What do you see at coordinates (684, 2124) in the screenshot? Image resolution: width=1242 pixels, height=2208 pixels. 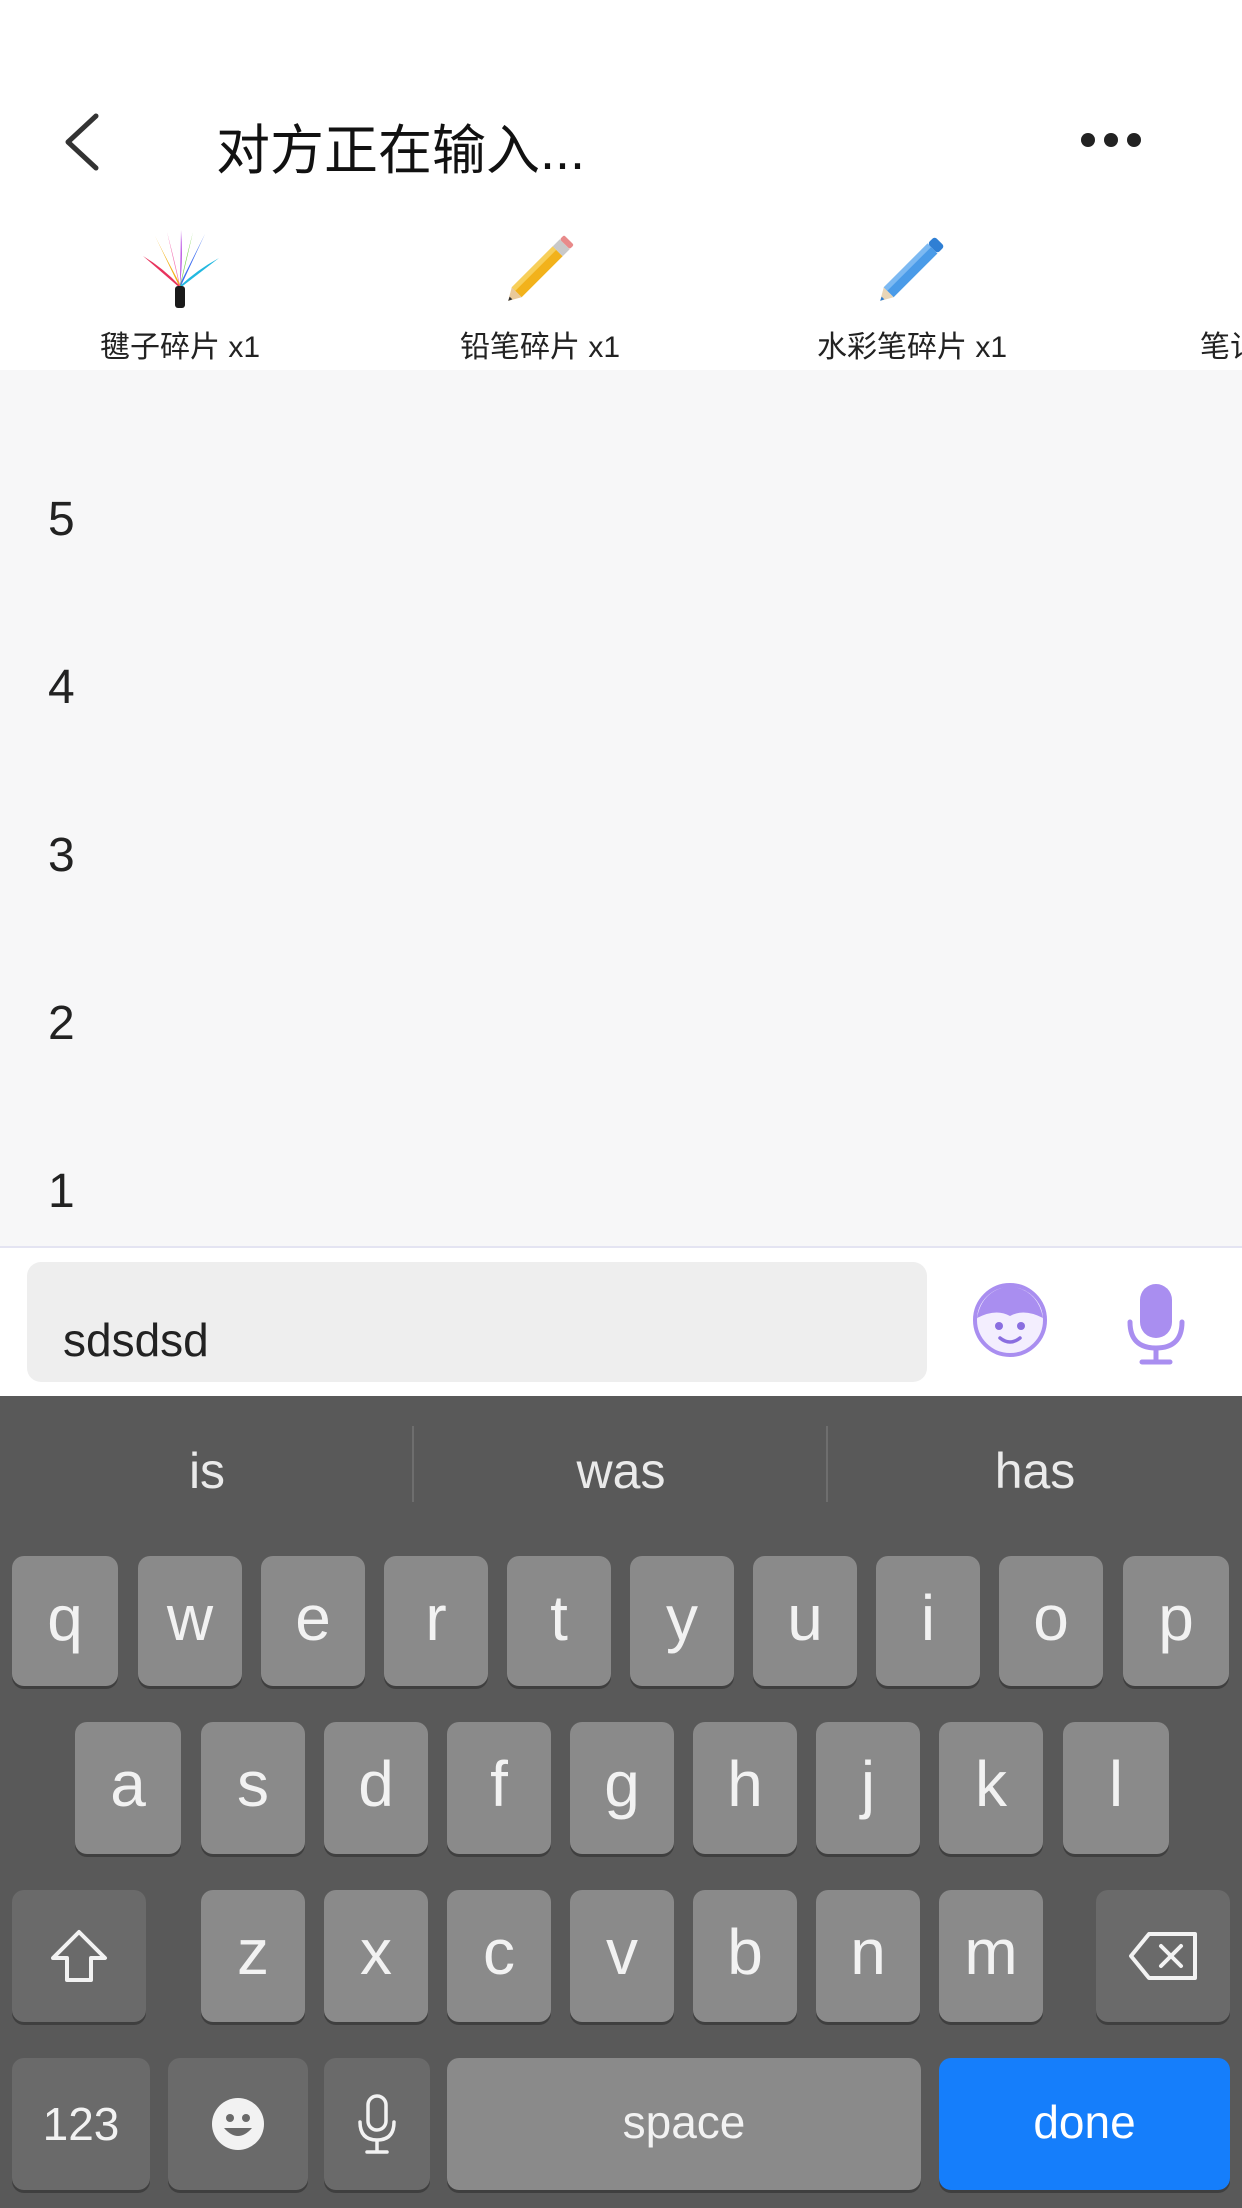 I see `space-key: space` at bounding box center [684, 2124].